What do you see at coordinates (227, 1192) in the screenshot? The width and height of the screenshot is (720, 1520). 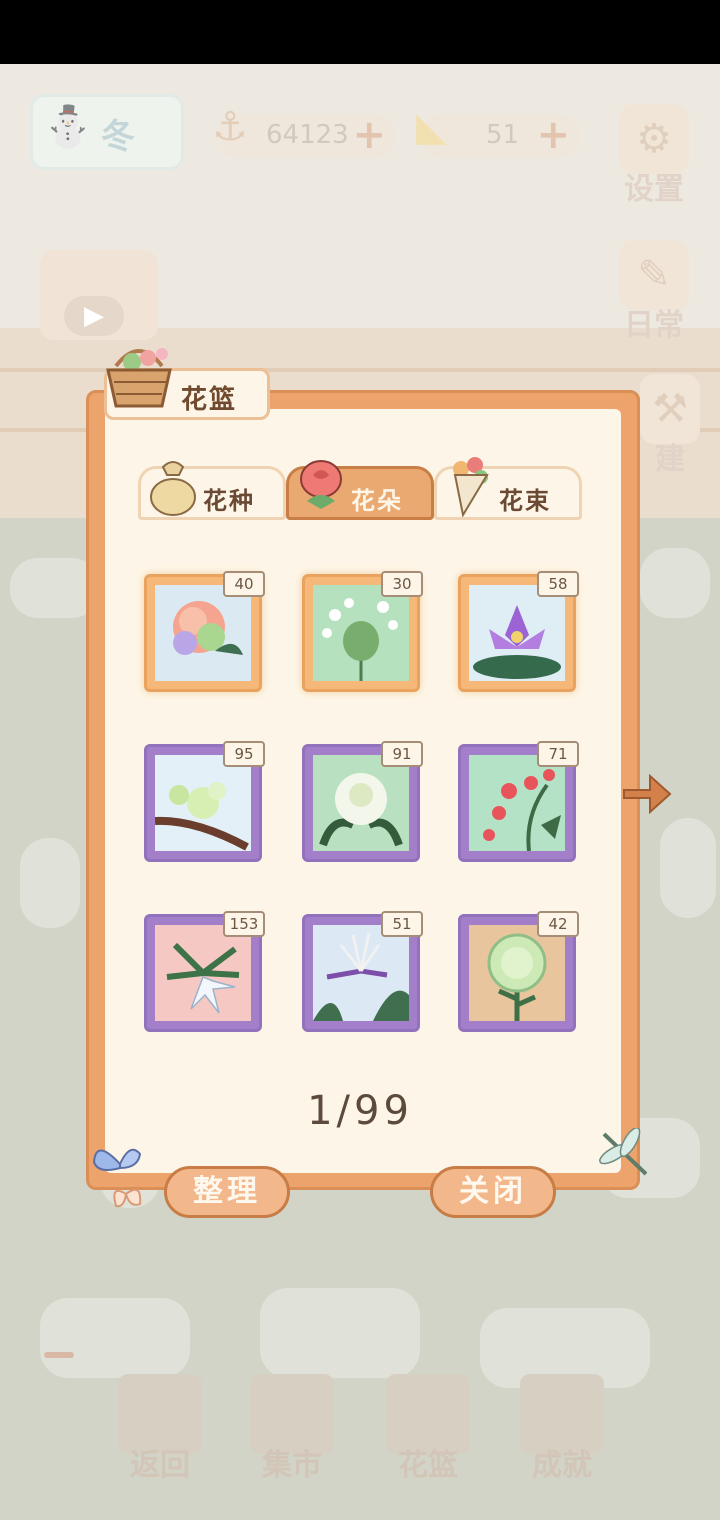 I see `arrange-button: 整理` at bounding box center [227, 1192].